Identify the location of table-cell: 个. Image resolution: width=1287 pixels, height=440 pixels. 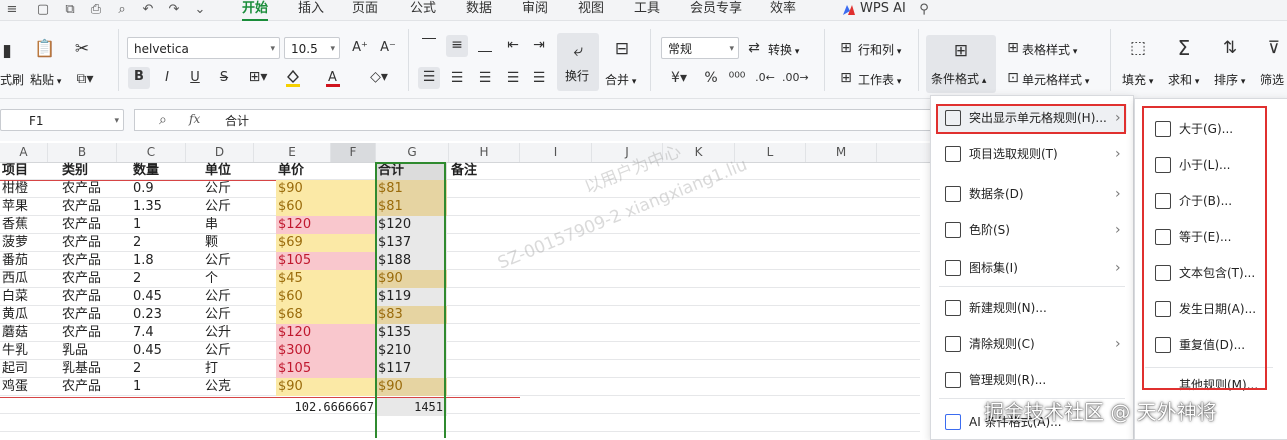
(239, 279).